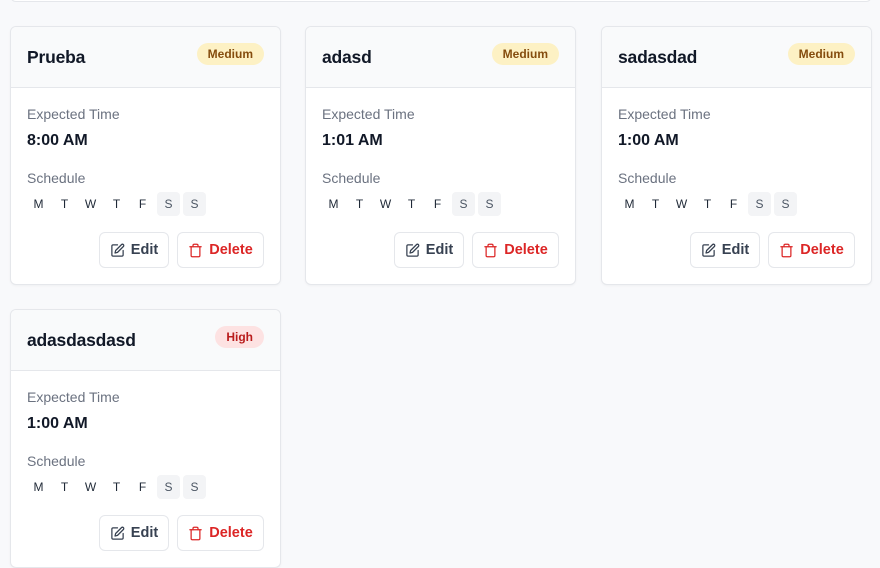 The width and height of the screenshot is (880, 568). I want to click on card-title: adasdasdasd, so click(81, 340).